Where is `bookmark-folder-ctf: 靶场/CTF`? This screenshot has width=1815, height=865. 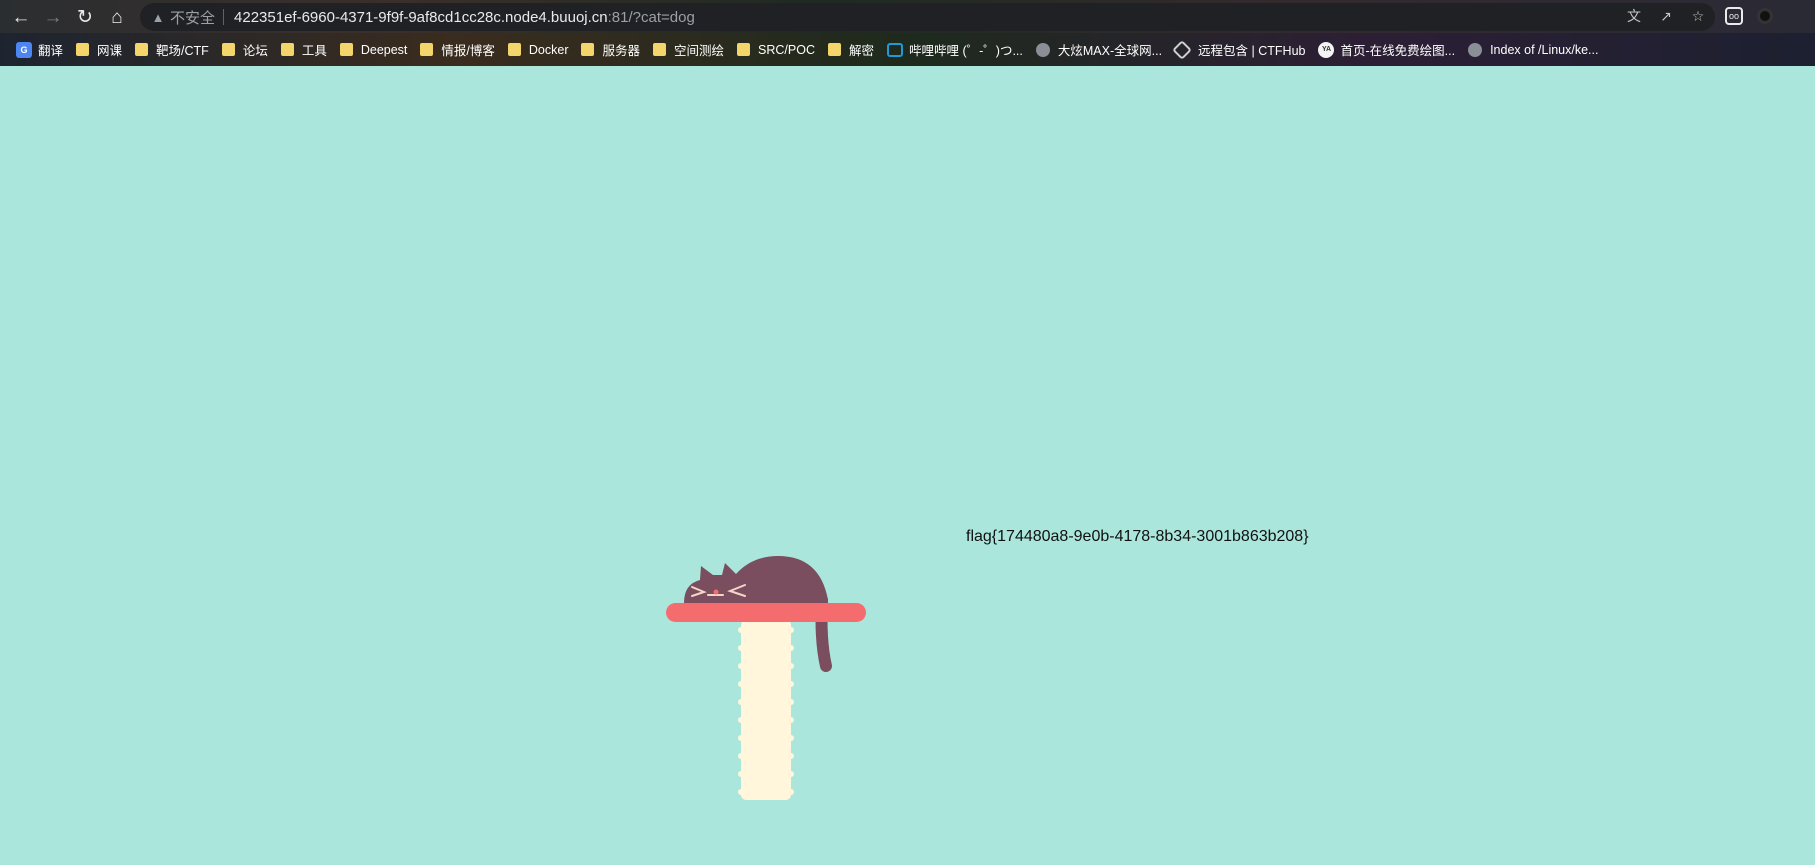 bookmark-folder-ctf: 靶场/CTF is located at coordinates (174, 50).